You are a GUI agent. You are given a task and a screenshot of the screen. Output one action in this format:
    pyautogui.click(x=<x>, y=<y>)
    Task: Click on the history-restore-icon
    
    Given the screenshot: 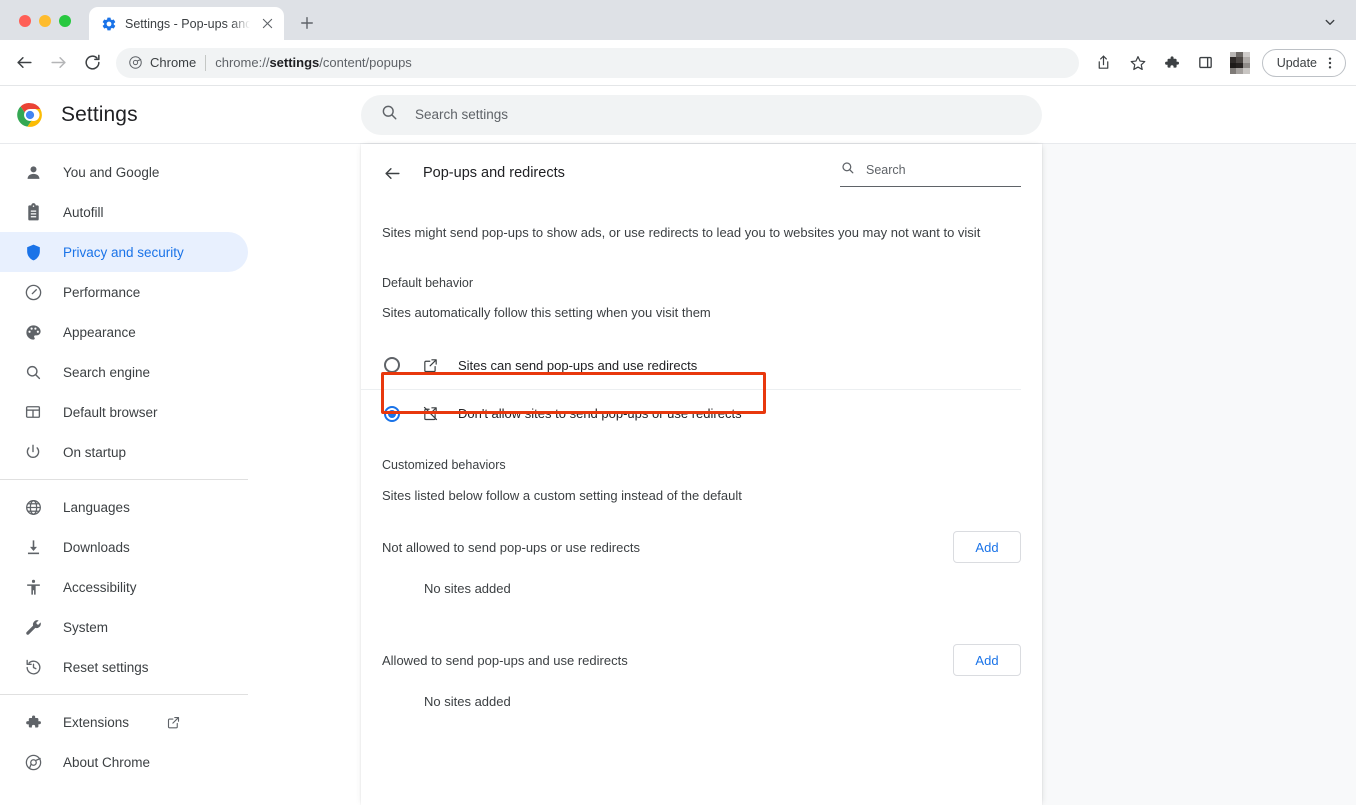 What is the action you would take?
    pyautogui.click(x=33, y=667)
    